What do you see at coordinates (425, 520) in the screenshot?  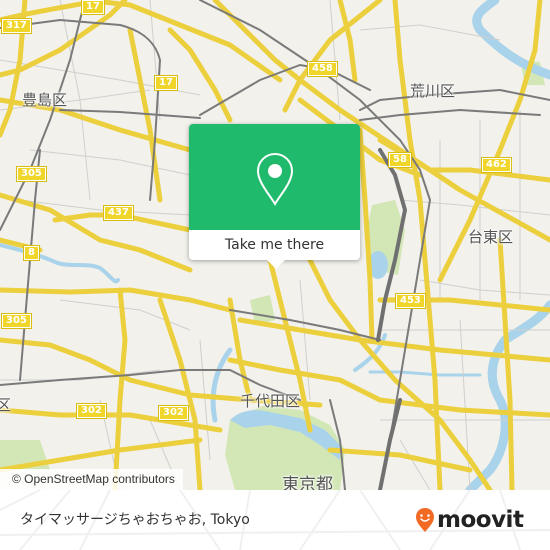 I see `moovit-pin-icon` at bounding box center [425, 520].